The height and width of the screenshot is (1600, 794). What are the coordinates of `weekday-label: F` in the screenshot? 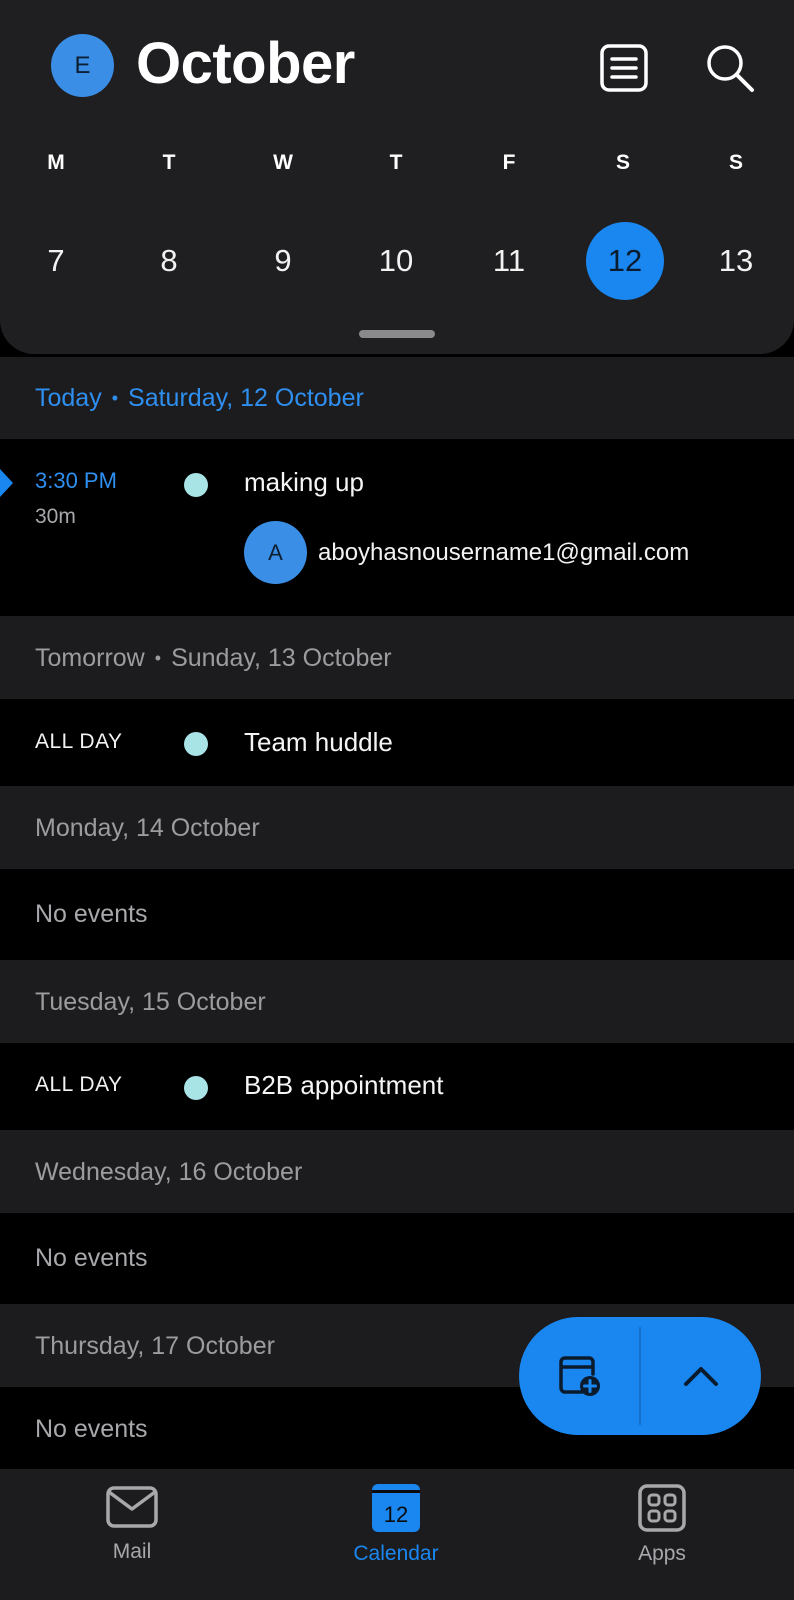 It's located at (509, 162).